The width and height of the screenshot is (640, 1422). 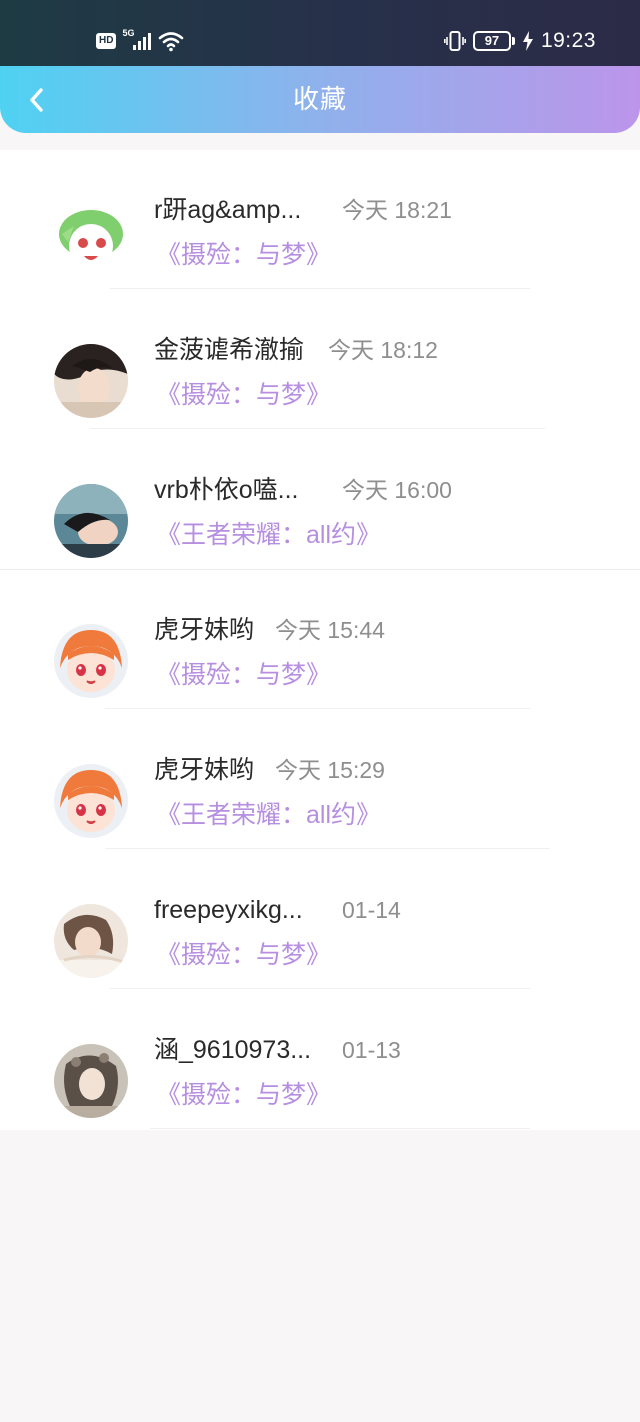 What do you see at coordinates (320, 360) in the screenshot?
I see `list-item: 金菠谑希澈揄 今天 18:12 《摄殓：与梦》` at bounding box center [320, 360].